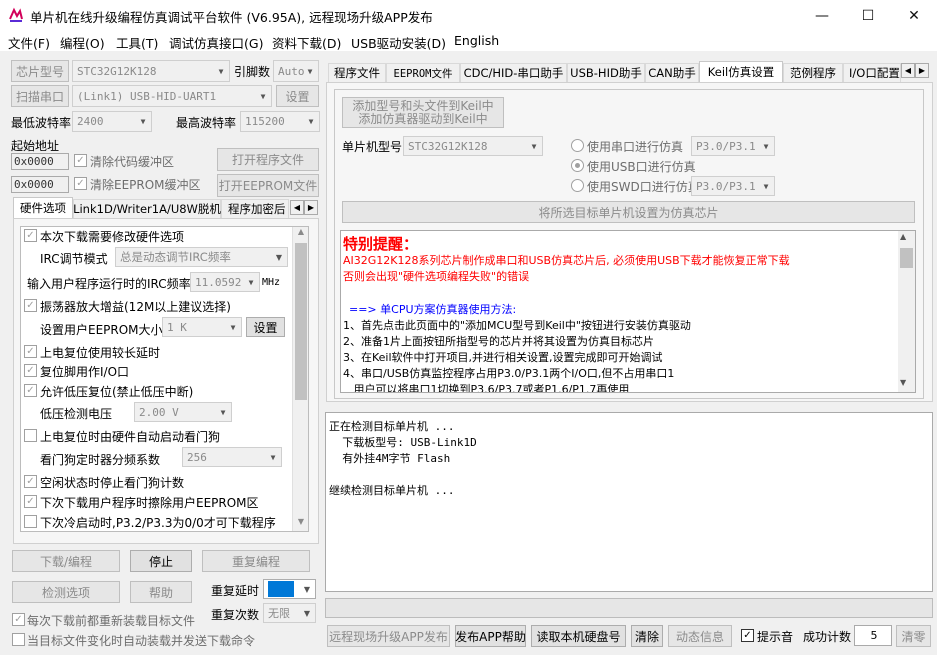 The image size is (937, 655). I want to click on set-emulator-chip-button: 将所选目标单片机设置为仿真芯片, so click(628, 212).